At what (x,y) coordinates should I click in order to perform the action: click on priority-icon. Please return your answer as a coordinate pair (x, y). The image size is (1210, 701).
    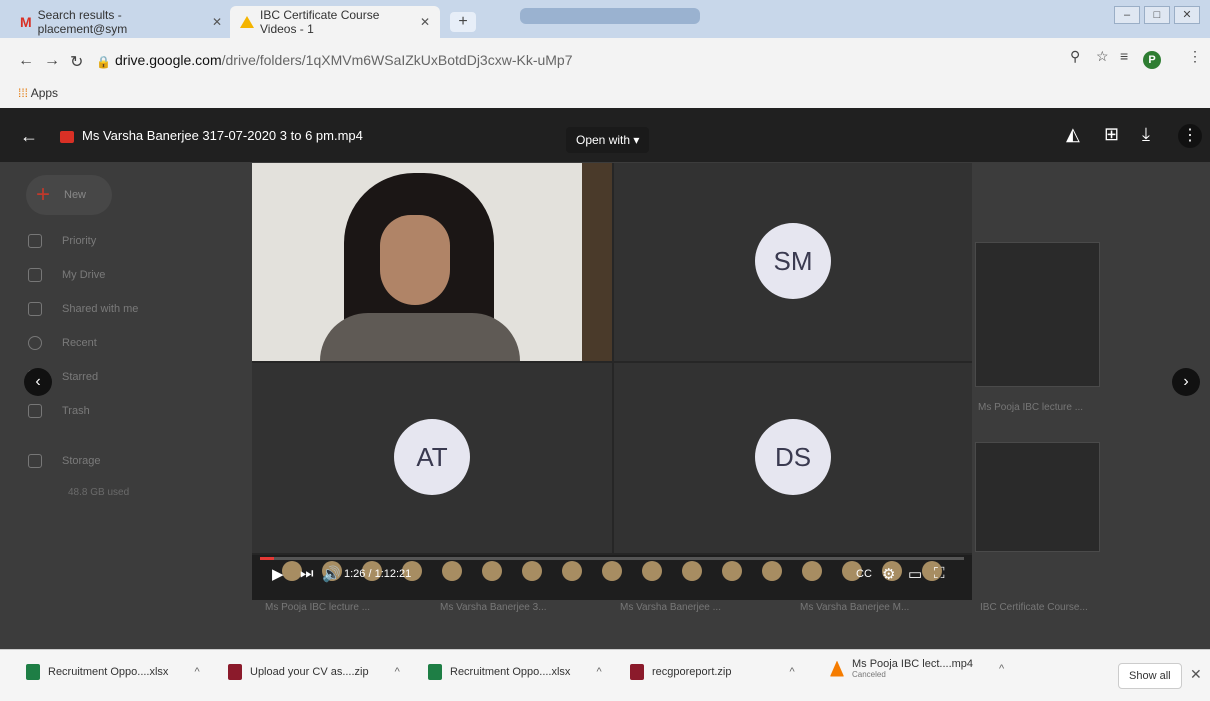
    Looking at the image, I should click on (35, 241).